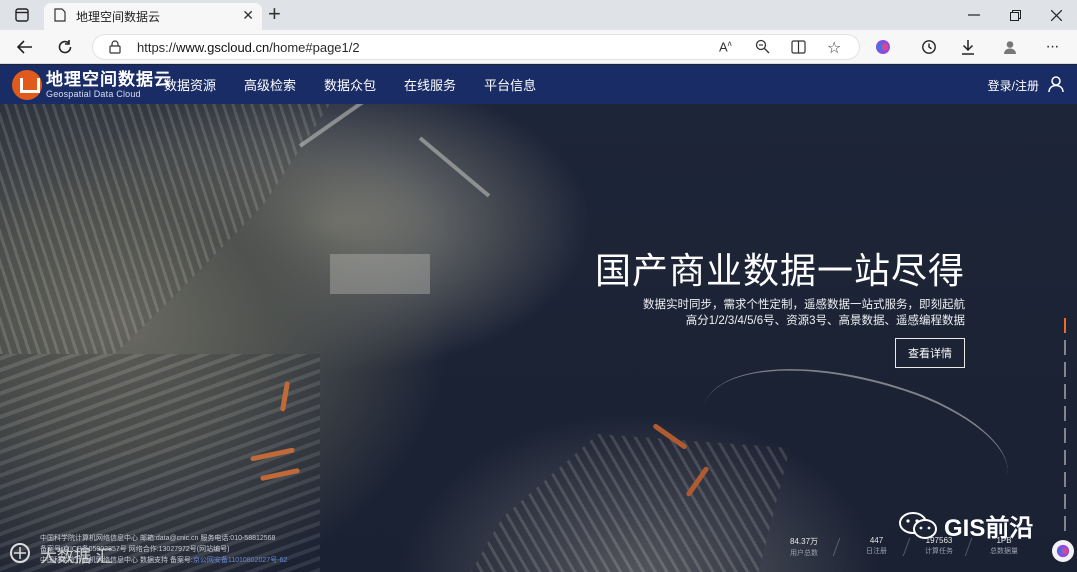  What do you see at coordinates (350, 84) in the screenshot?
I see `nav-item-crowdsourcing: 数据众包` at bounding box center [350, 84].